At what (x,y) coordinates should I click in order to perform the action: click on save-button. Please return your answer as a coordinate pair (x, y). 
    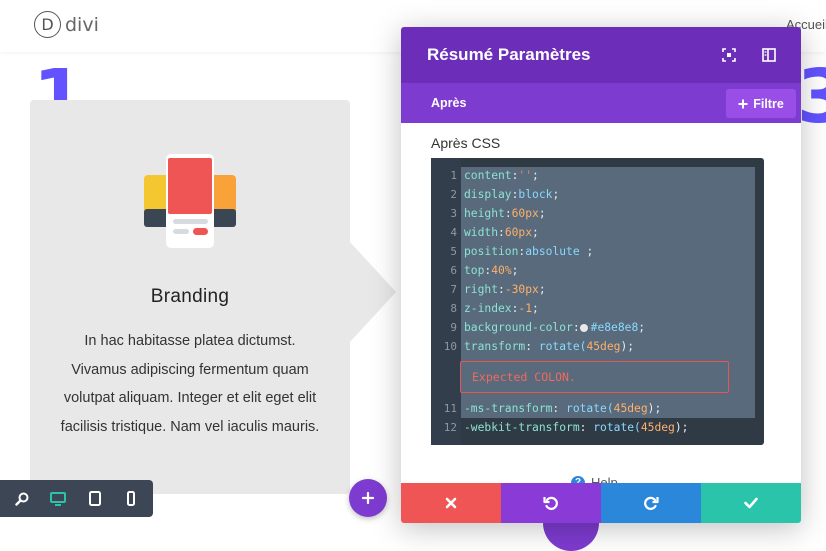
    Looking at the image, I should click on (751, 503).